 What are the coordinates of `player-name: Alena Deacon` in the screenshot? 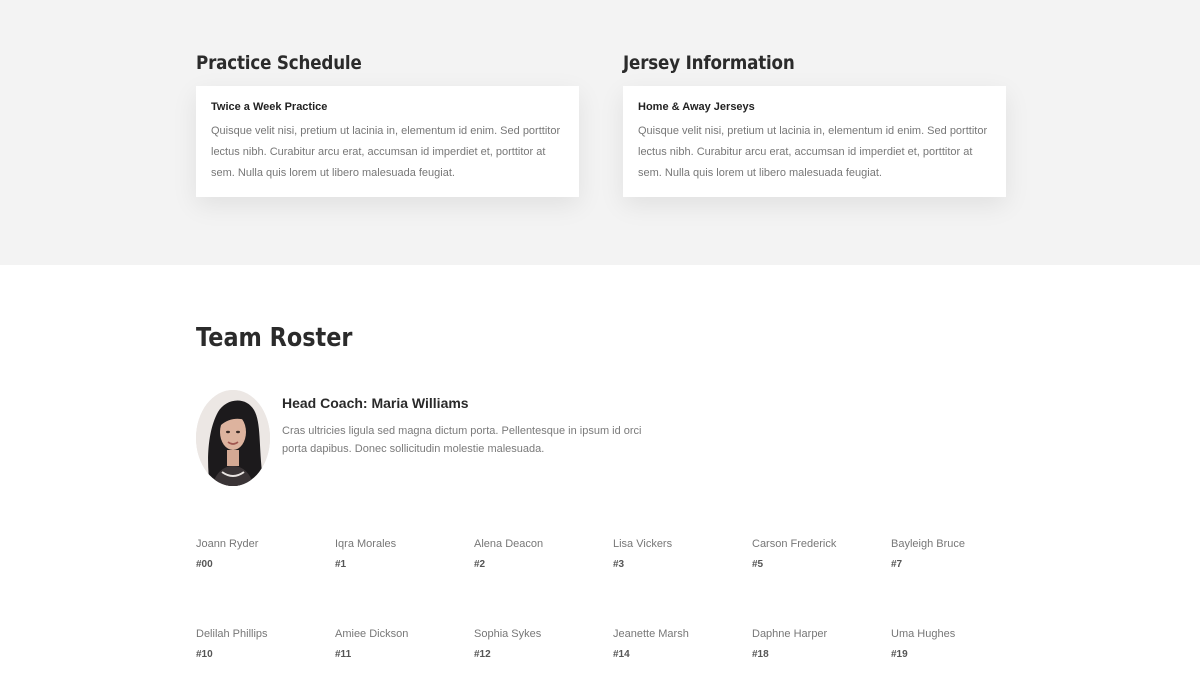 It's located at (509, 544).